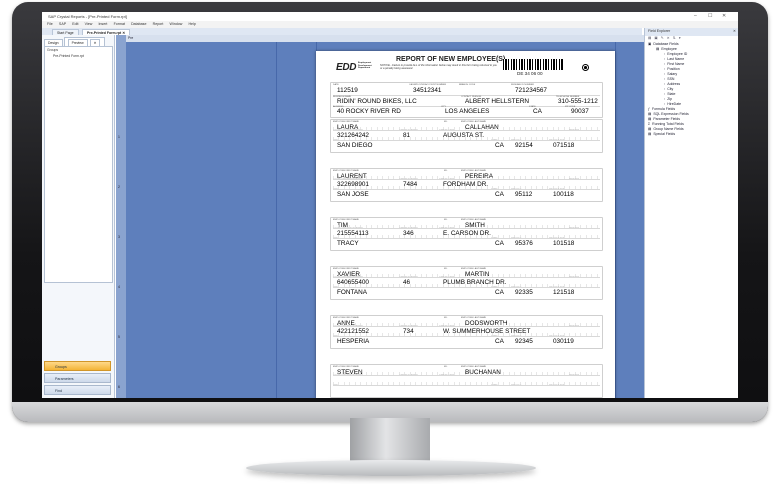 The height and width of the screenshot is (484, 780). What do you see at coordinates (580, 111) in the screenshot?
I see `zip-field: 90037` at bounding box center [580, 111].